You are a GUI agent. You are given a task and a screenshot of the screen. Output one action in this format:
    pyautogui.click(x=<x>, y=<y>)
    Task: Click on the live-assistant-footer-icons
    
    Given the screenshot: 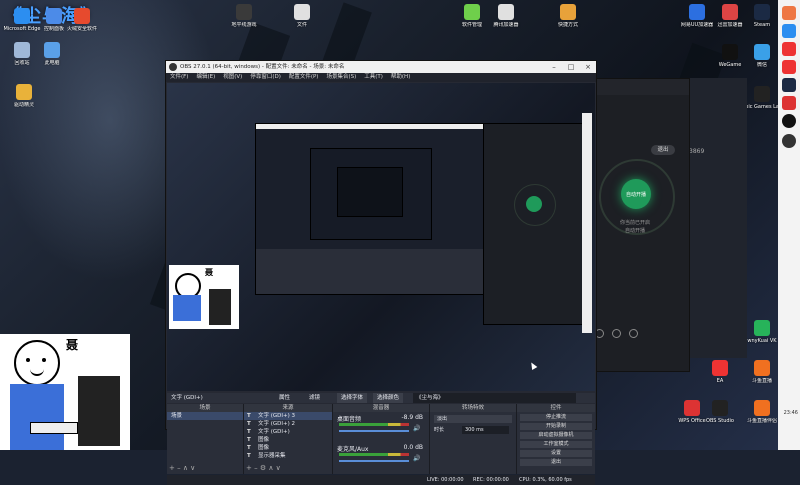 What is the action you would take?
    pyautogui.click(x=635, y=334)
    